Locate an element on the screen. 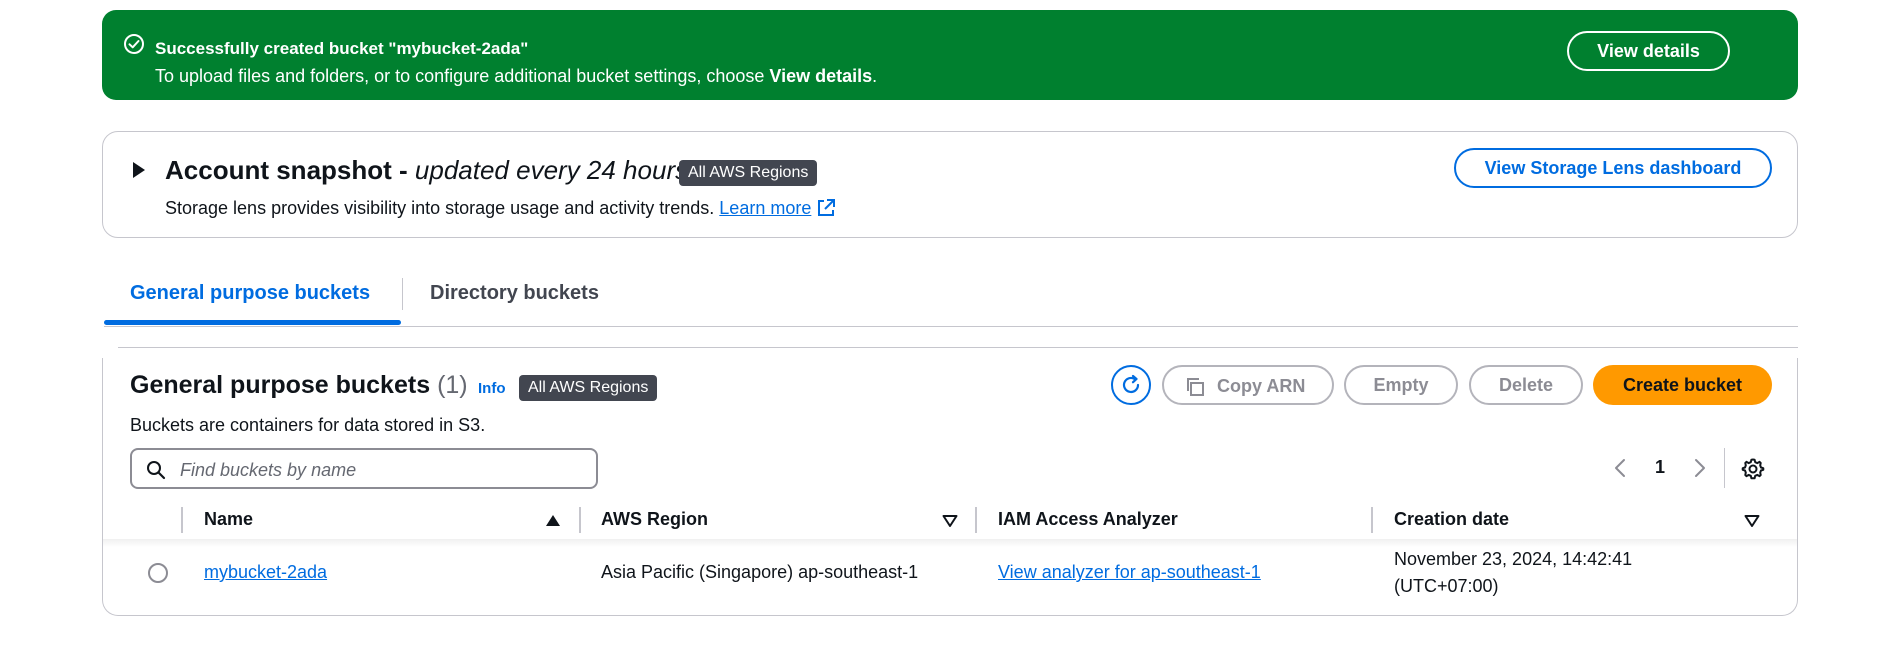 This screenshot has height=646, width=1893. tab-general-purpose-buckets: General purpose buckets is located at coordinates (250, 293).